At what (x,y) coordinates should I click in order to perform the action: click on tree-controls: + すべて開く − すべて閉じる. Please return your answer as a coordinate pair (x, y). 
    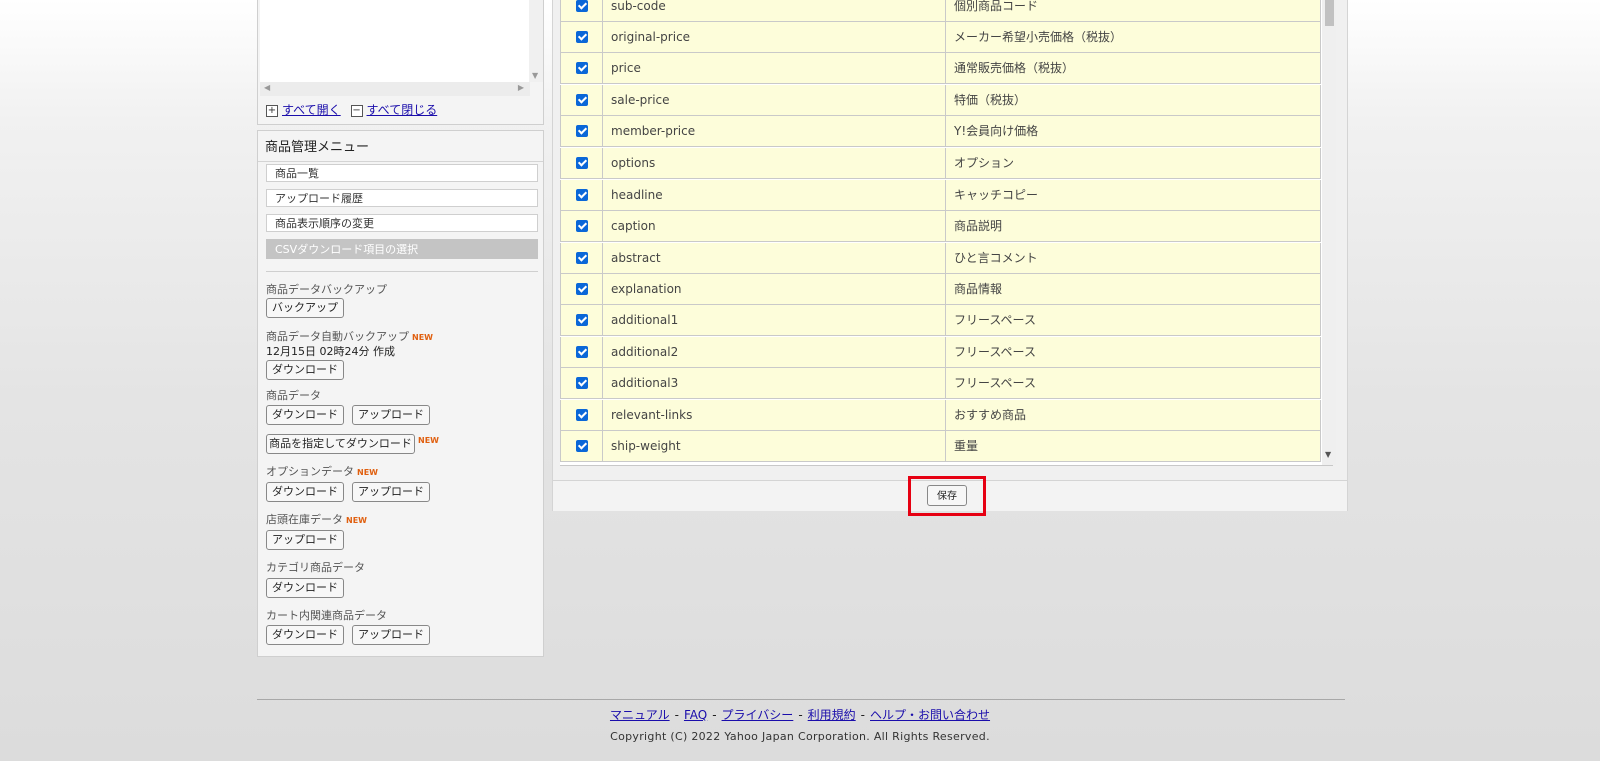
    Looking at the image, I should click on (354, 109).